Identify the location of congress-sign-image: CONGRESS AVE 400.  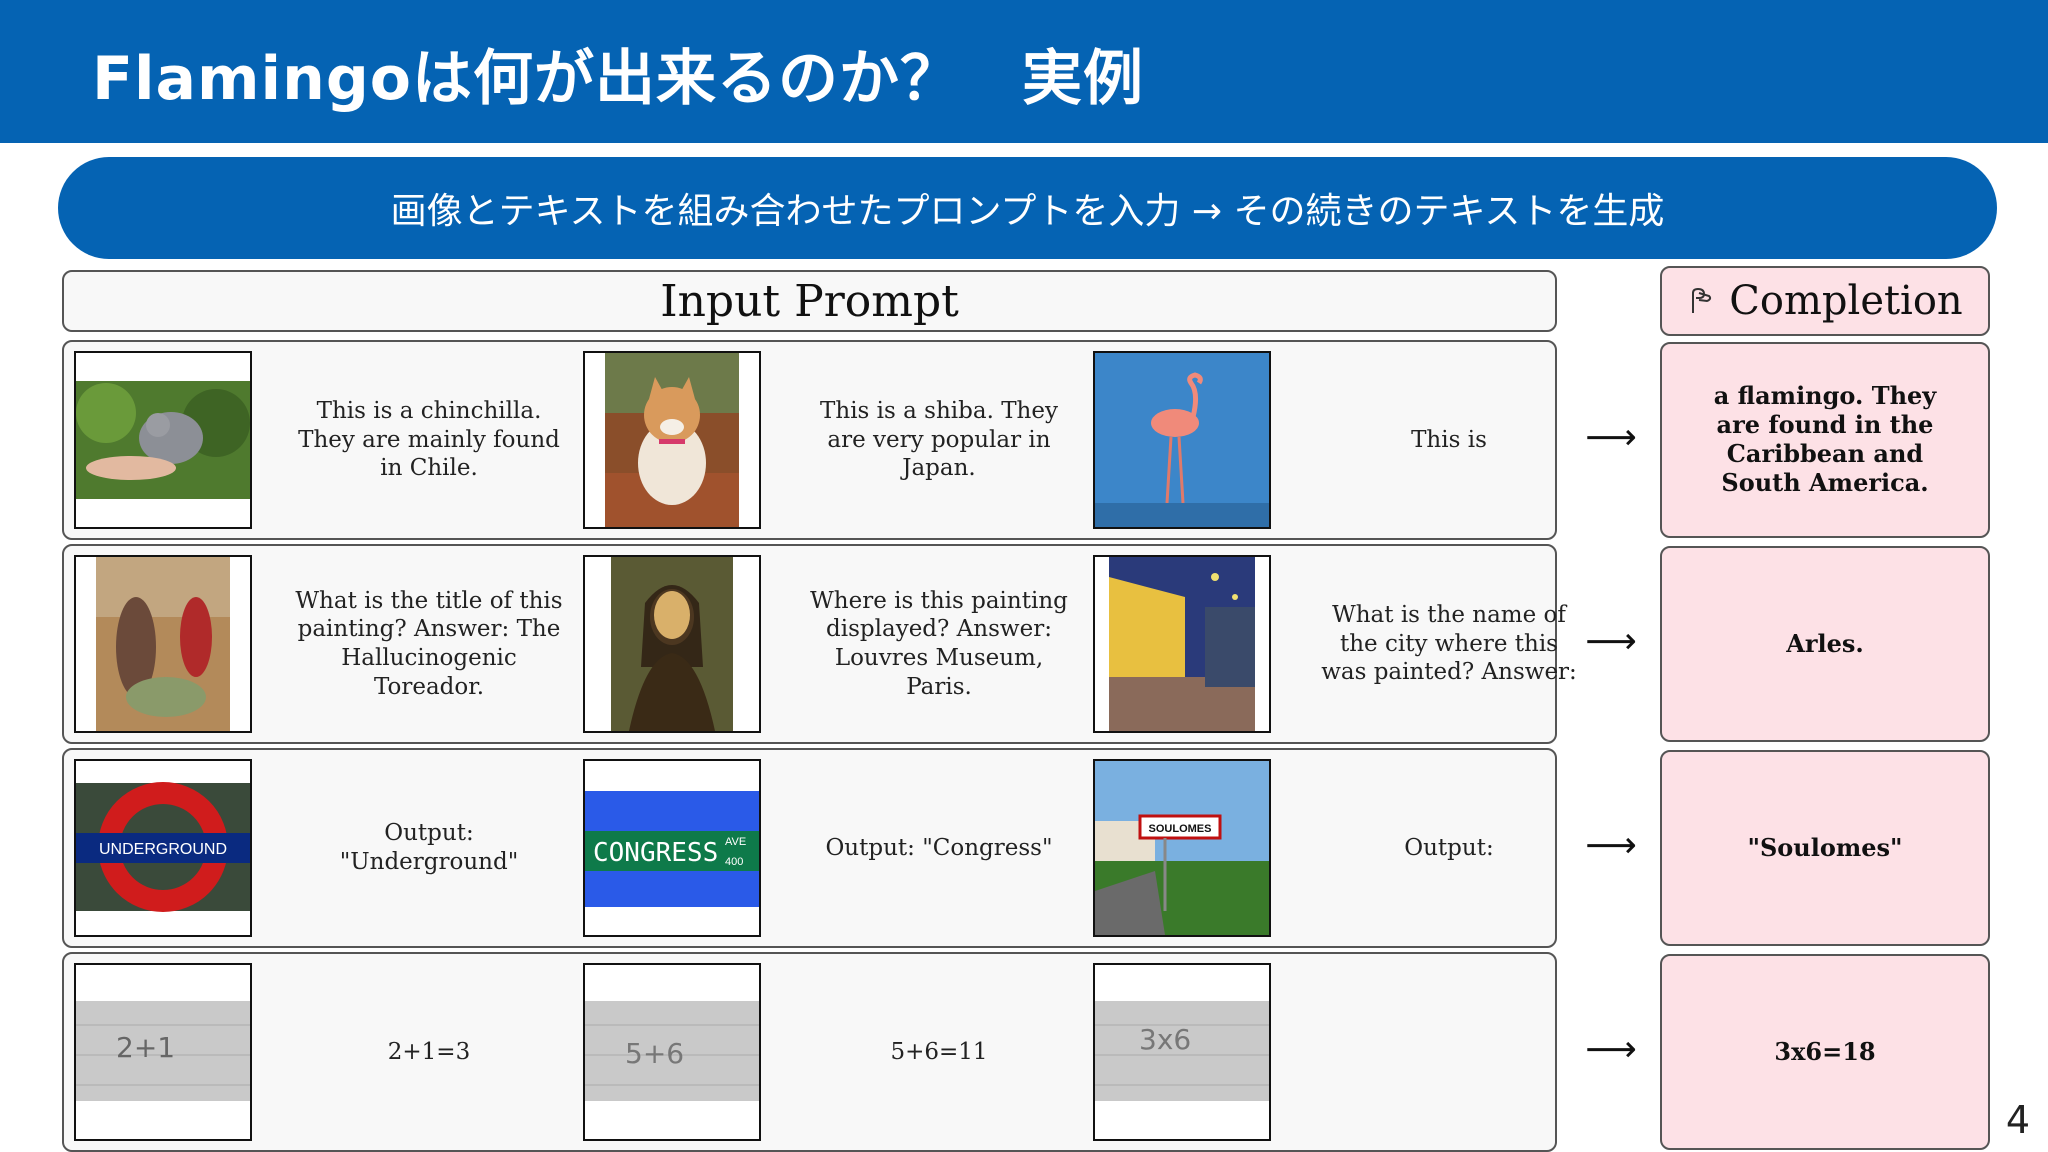
(672, 848).